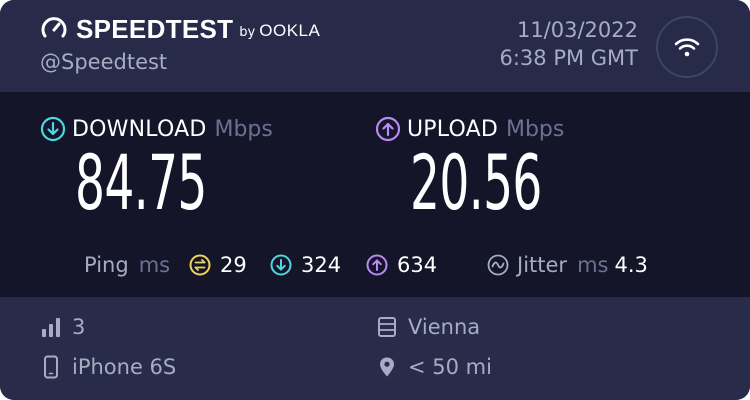 The height and width of the screenshot is (400, 750). What do you see at coordinates (387, 327) in the screenshot?
I see `server-icon` at bounding box center [387, 327].